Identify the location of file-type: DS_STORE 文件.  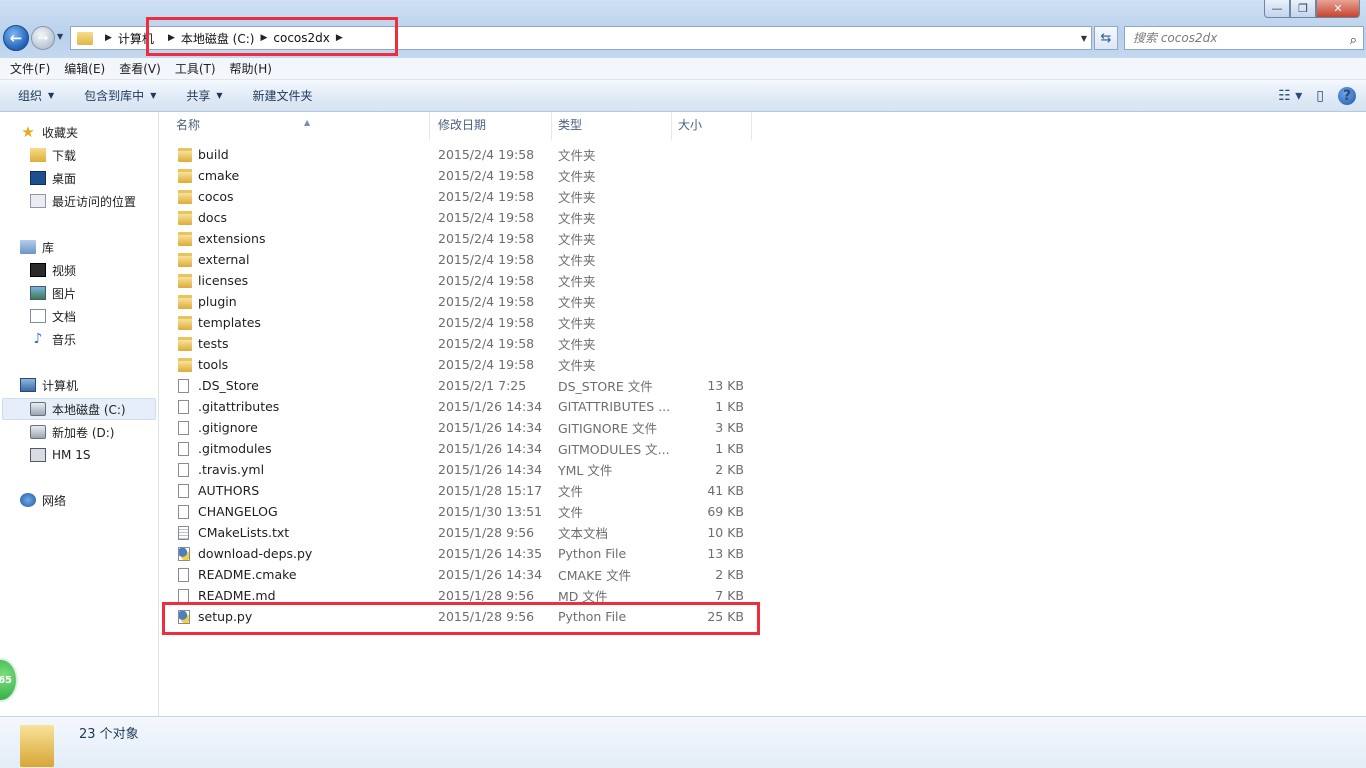
(605, 386).